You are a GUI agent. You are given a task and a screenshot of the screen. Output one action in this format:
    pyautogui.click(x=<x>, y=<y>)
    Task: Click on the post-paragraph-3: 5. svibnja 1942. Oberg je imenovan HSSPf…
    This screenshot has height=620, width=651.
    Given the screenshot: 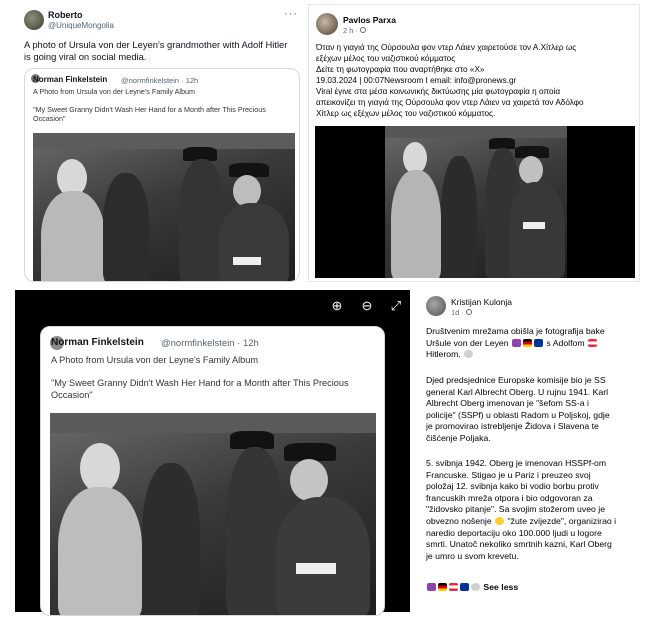 What is the action you would take?
    pyautogui.click(x=521, y=509)
    